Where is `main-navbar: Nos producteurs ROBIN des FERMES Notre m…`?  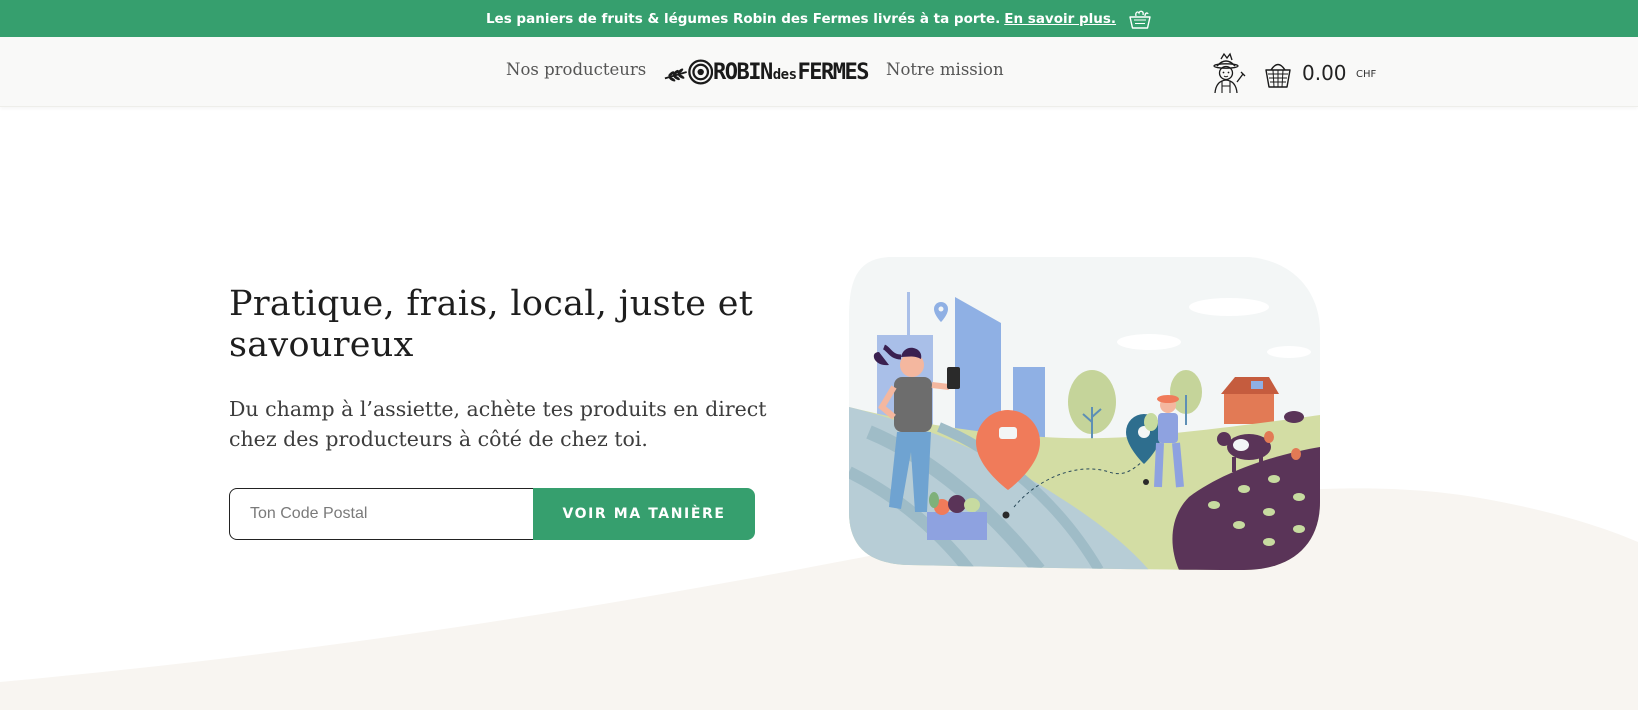 main-navbar: Nos producteurs ROBIN des FERMES Notre m… is located at coordinates (819, 72).